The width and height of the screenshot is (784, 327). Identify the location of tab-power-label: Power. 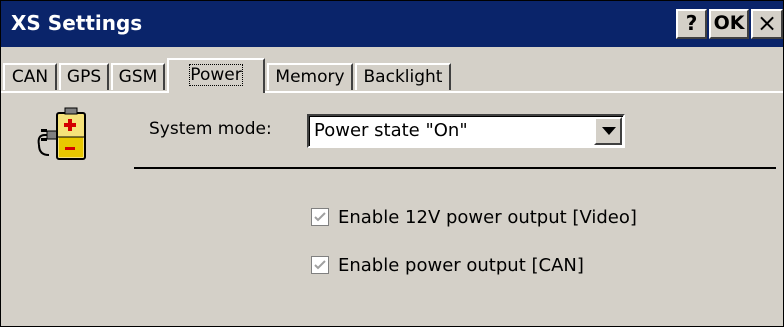
(216, 75).